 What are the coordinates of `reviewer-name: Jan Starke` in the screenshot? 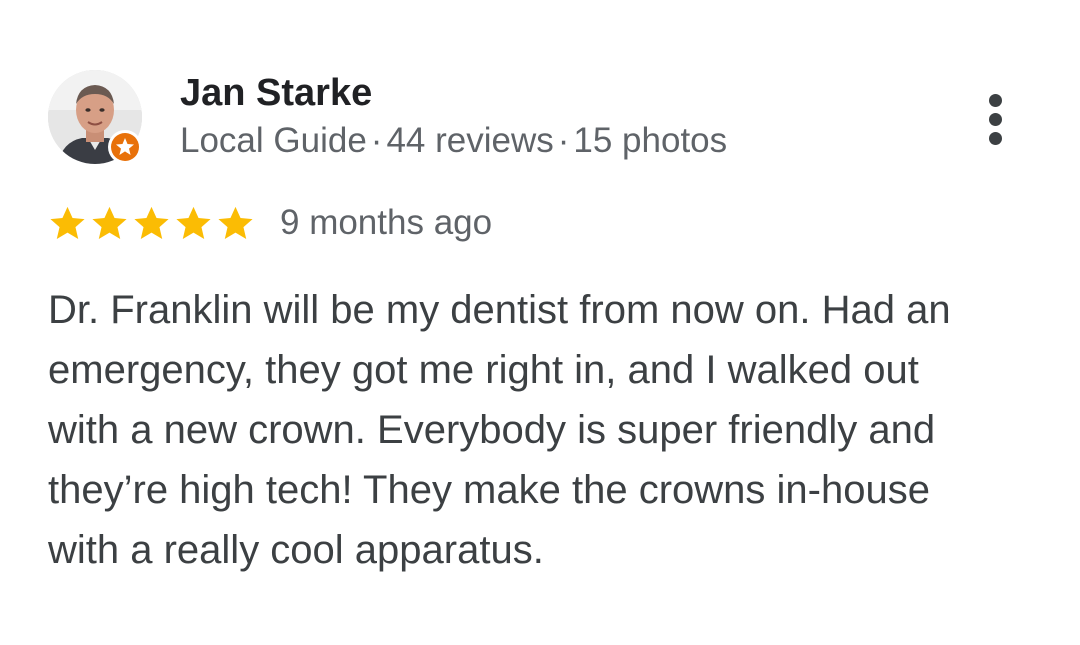 It's located at (276, 93).